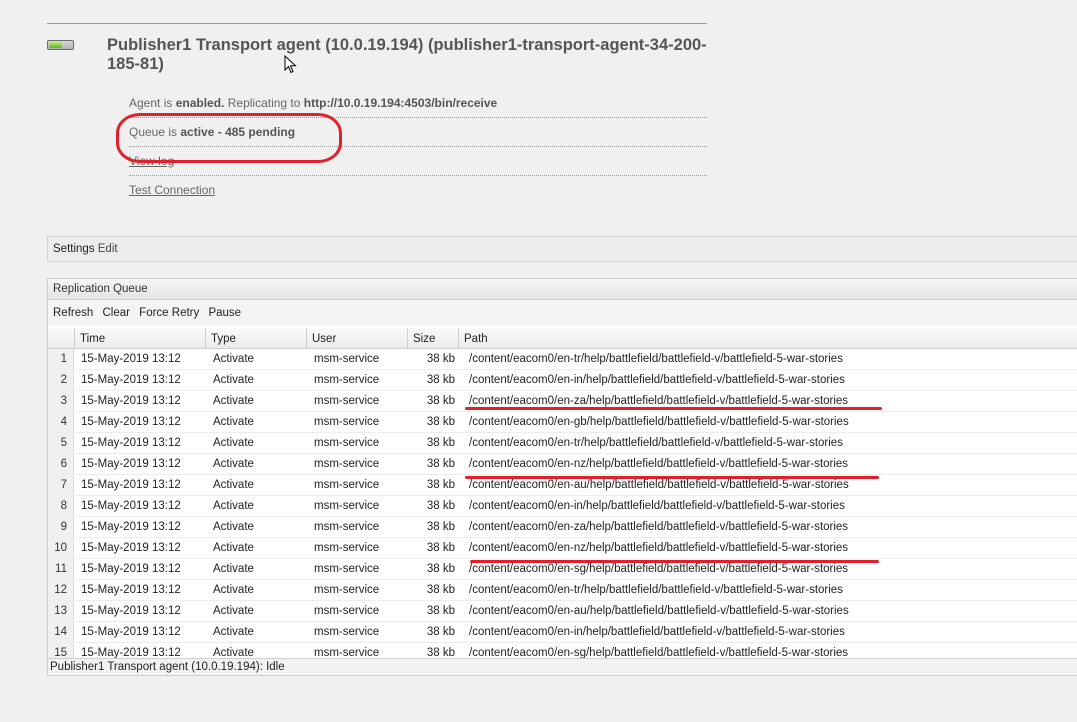 The image size is (1077, 722). Describe the element at coordinates (418, 190) in the screenshot. I see `test-connection-row: Test Connection` at that location.